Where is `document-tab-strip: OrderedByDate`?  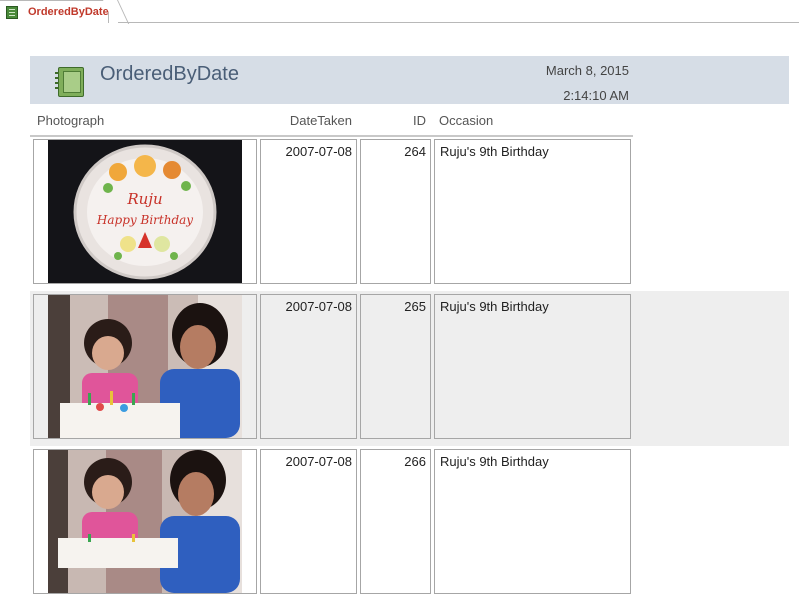
document-tab-strip: OrderedByDate is located at coordinates (399, 12).